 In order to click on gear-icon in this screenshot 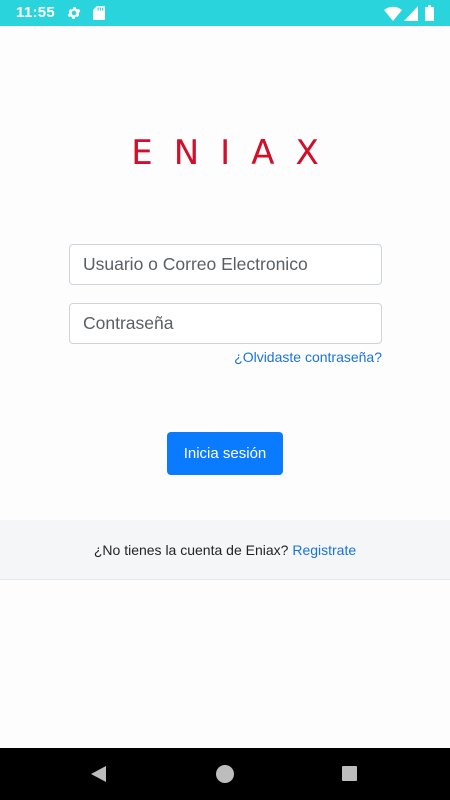, I will do `click(74, 13)`.